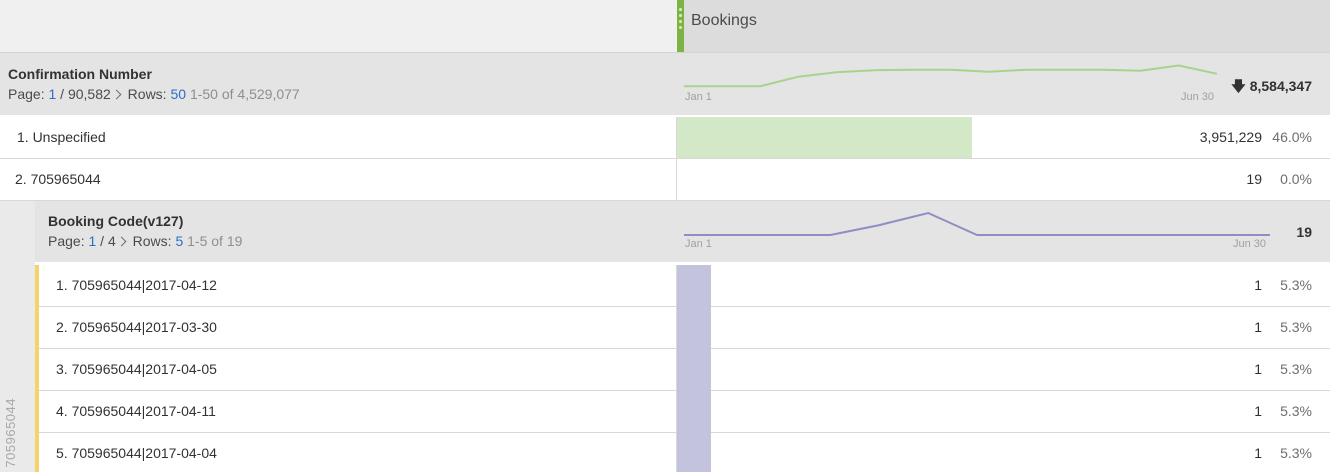  I want to click on dimension-title: Confirmation Number, so click(80, 74).